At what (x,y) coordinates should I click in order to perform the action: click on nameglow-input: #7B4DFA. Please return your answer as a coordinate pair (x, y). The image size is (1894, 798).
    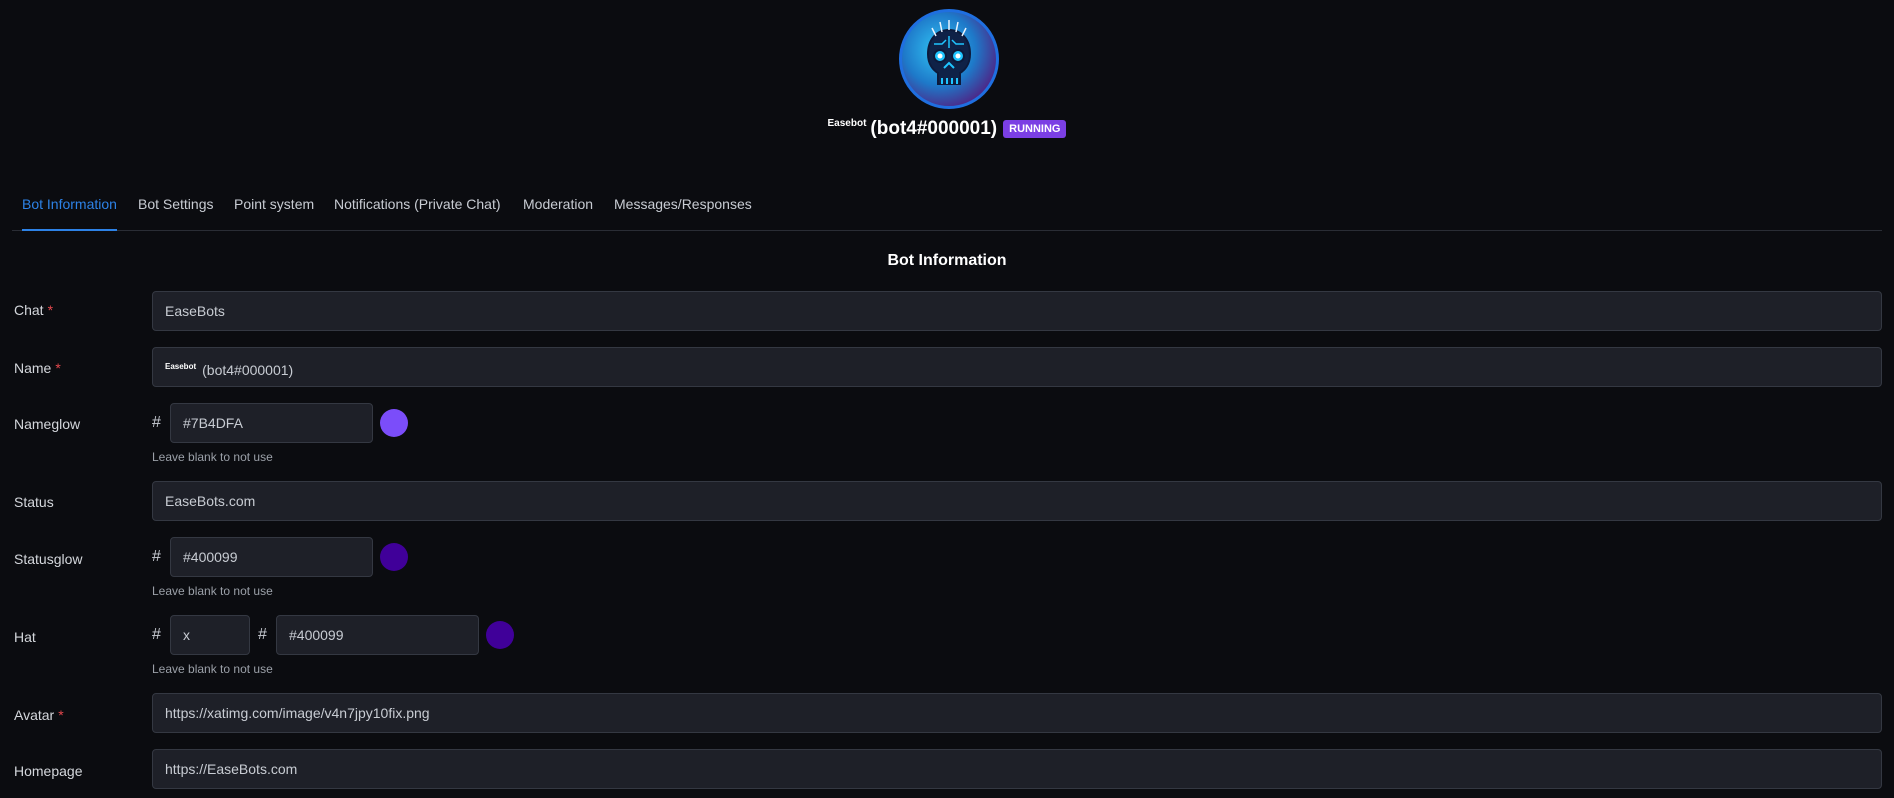
    Looking at the image, I should click on (271, 423).